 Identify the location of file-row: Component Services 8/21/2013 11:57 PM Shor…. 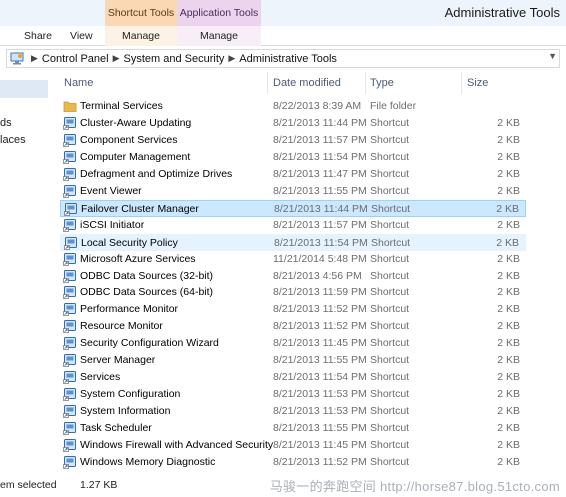
(293, 140).